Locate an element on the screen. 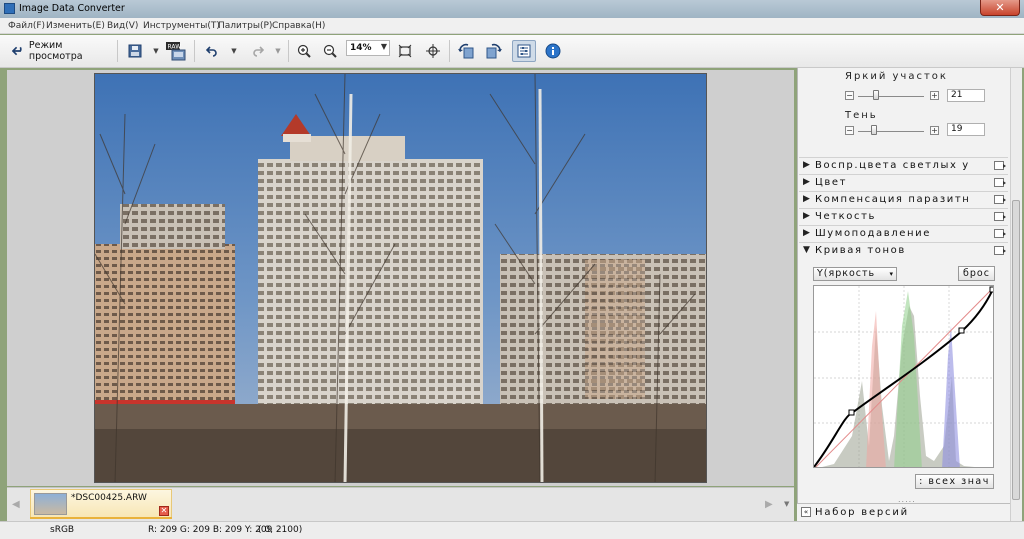 The image size is (1024, 539). undo-button is located at coordinates (212, 51).